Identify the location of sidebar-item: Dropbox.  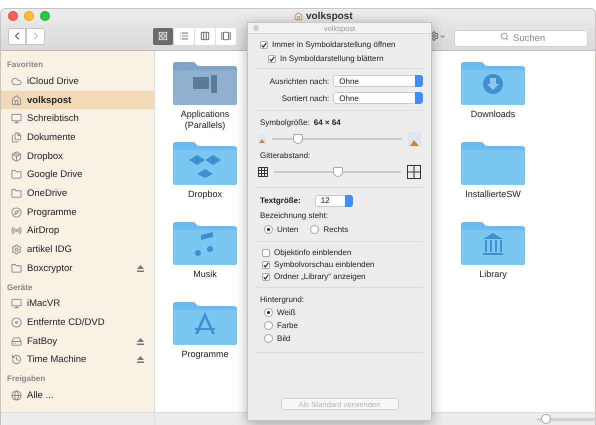
(77, 156).